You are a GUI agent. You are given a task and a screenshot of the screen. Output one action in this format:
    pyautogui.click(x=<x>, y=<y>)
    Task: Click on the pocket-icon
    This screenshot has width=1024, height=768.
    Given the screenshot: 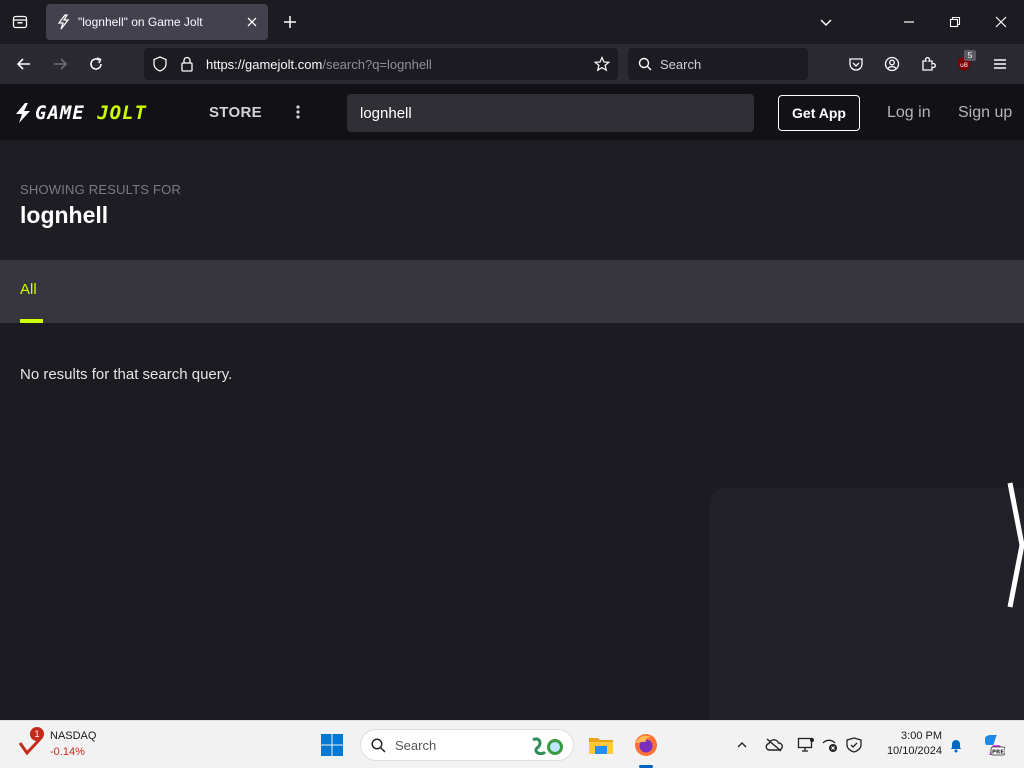 What is the action you would take?
    pyautogui.click(x=856, y=64)
    